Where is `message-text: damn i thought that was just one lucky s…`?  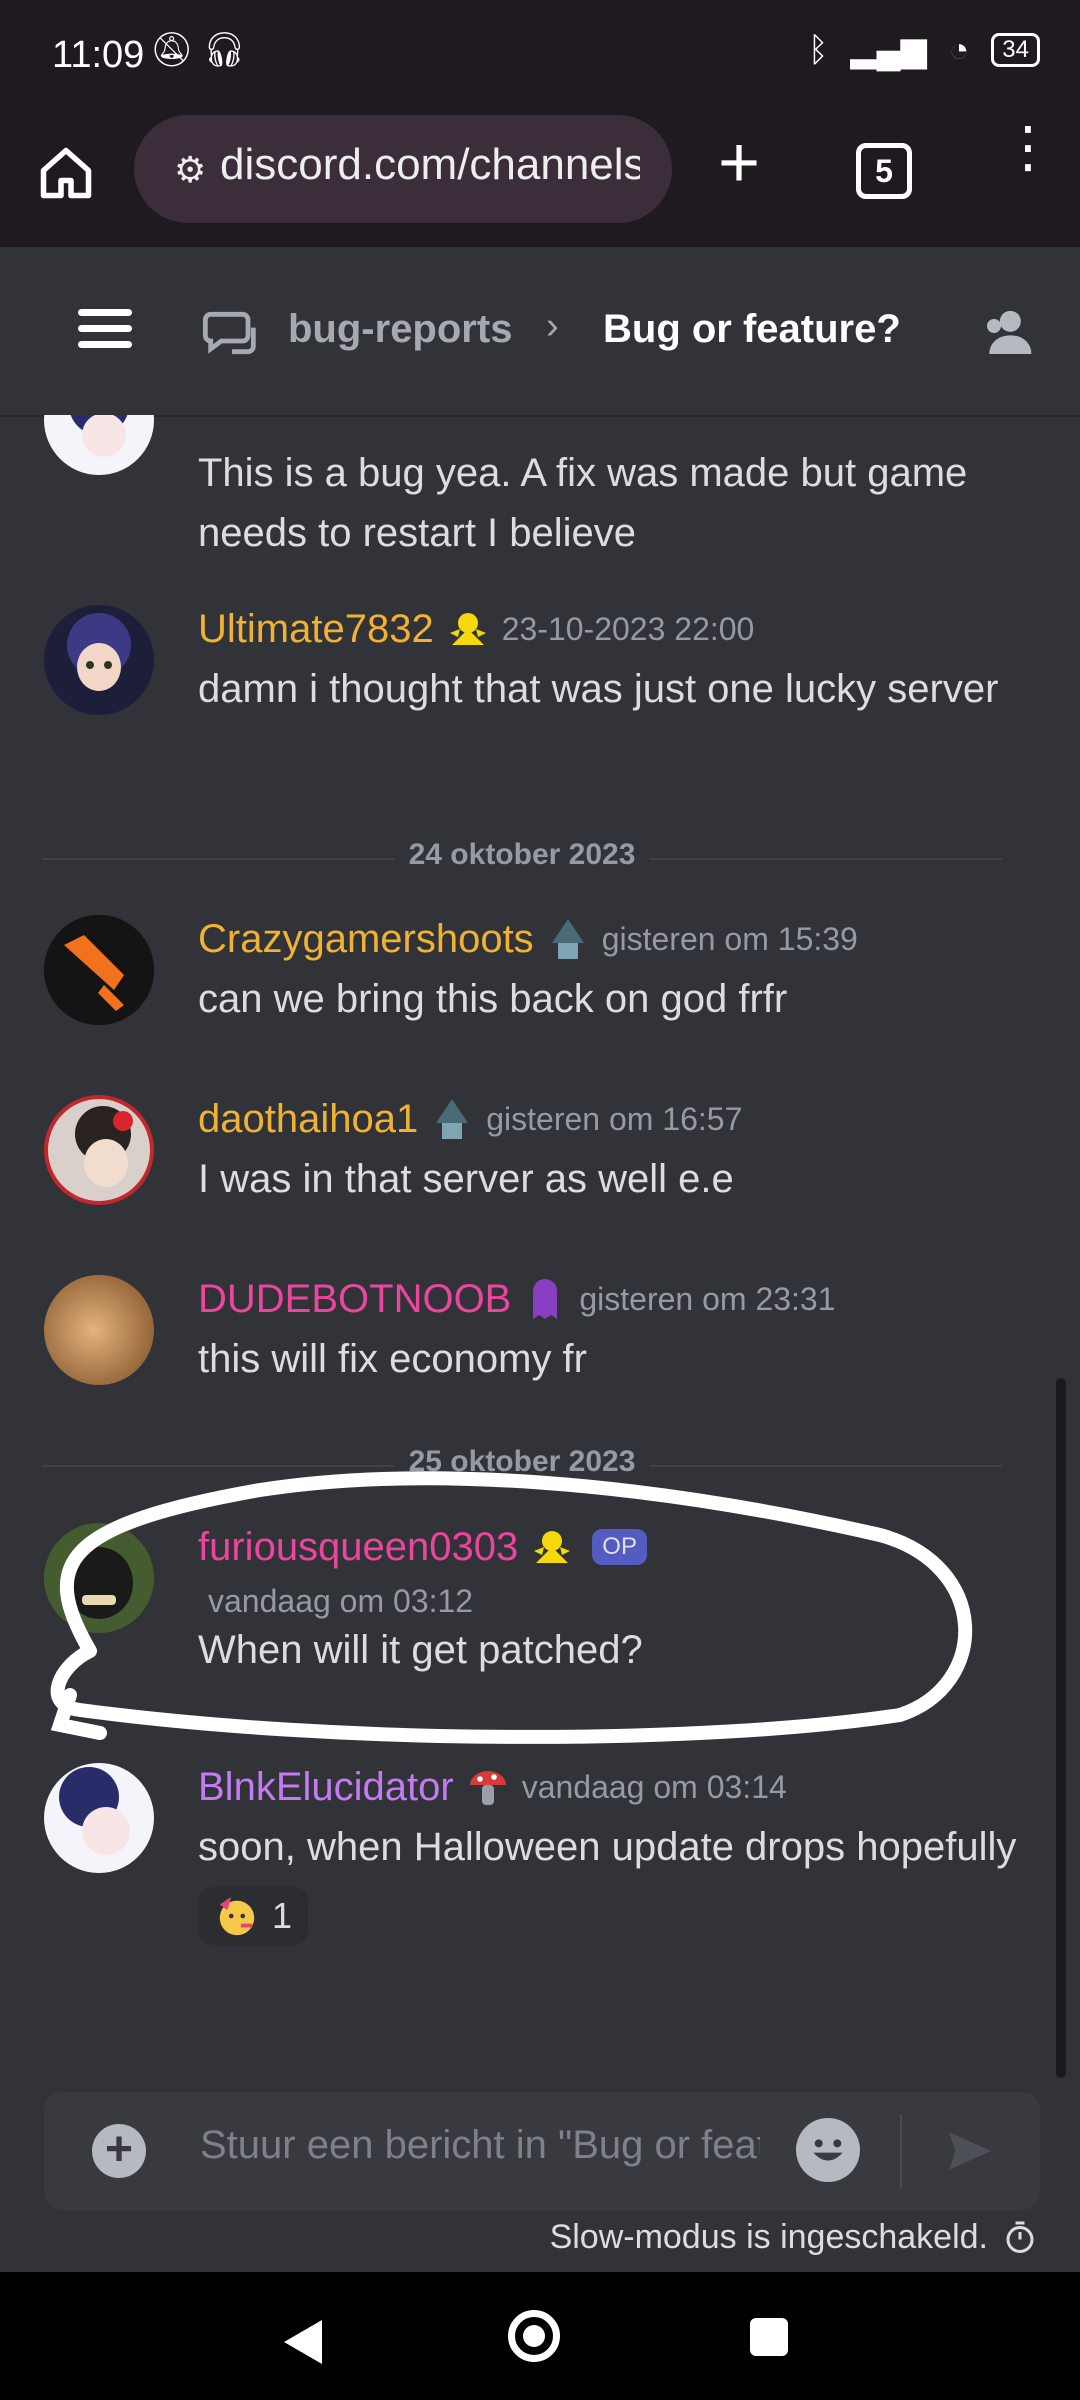
message-text: damn i thought that was just one lucky s… is located at coordinates (598, 689).